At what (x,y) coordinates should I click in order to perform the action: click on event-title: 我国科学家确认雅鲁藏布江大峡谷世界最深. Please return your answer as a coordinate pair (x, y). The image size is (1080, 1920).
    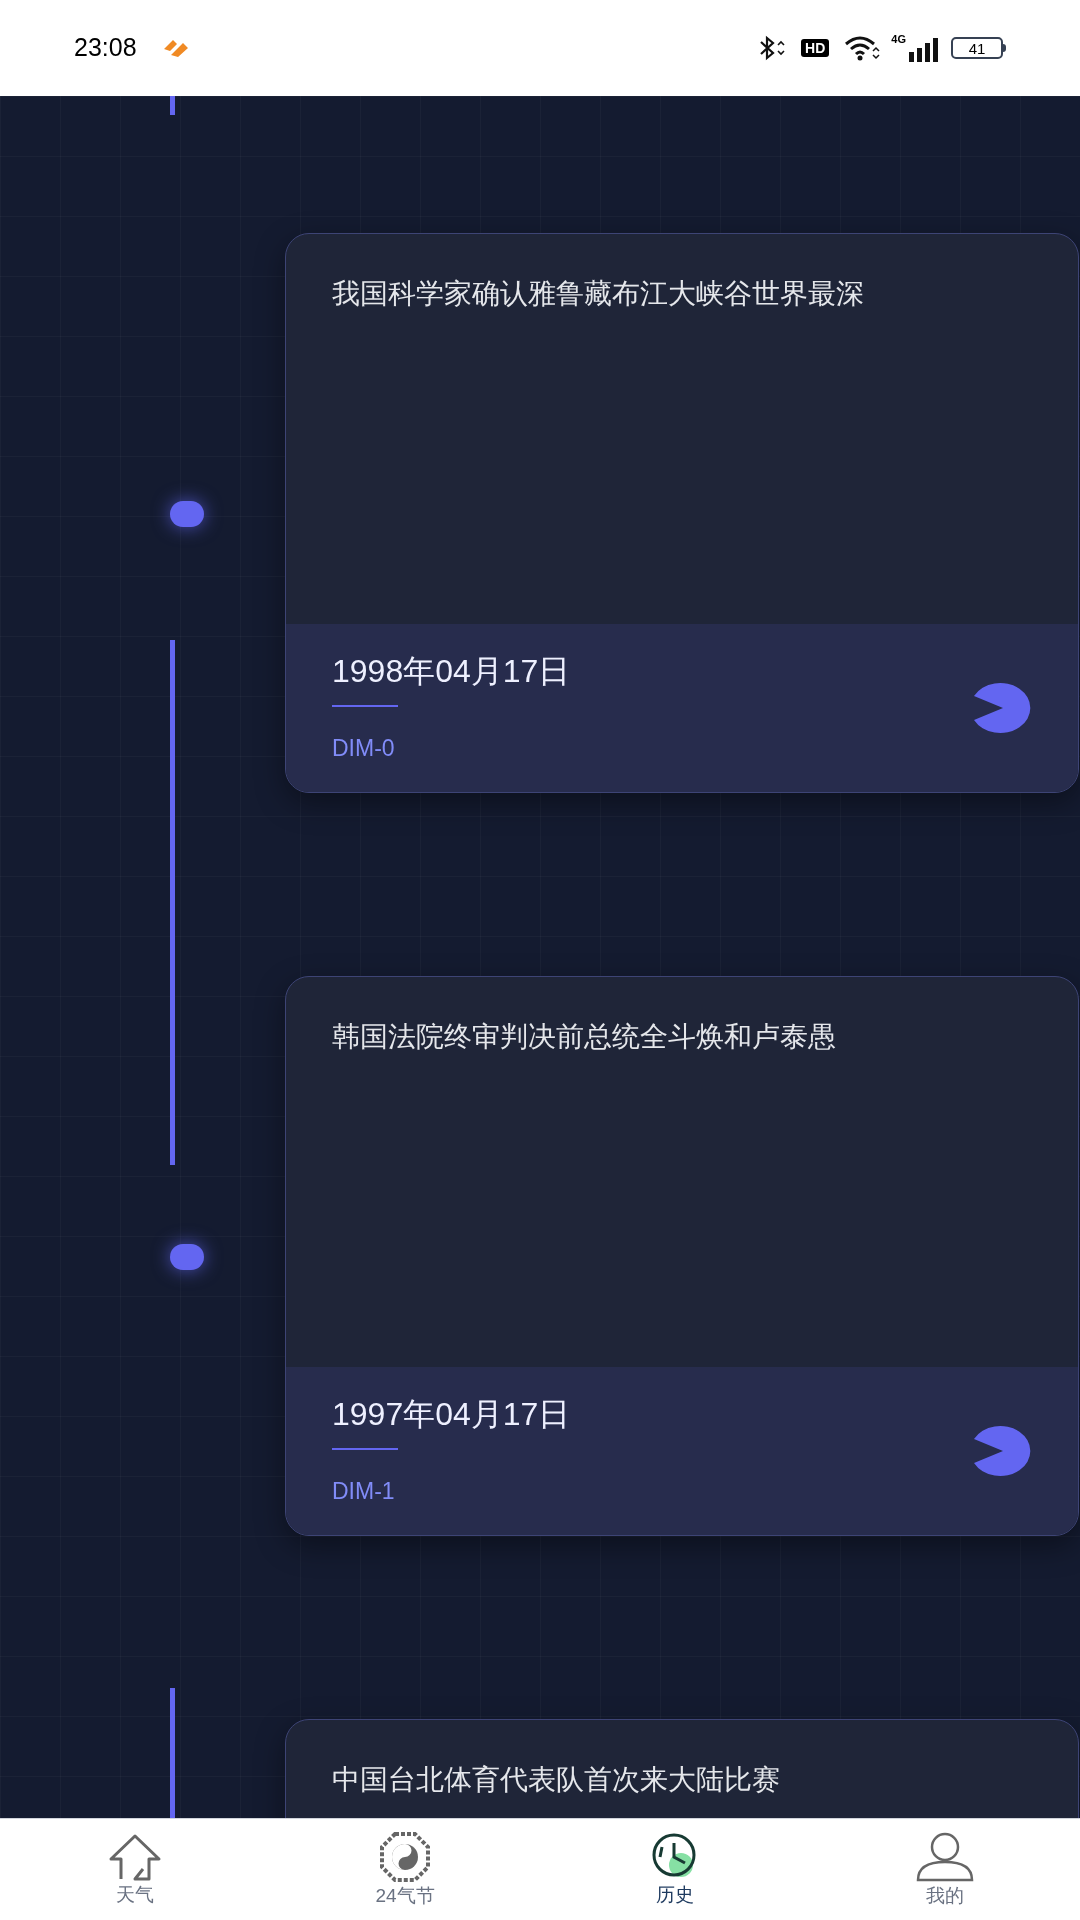
    Looking at the image, I should click on (598, 294).